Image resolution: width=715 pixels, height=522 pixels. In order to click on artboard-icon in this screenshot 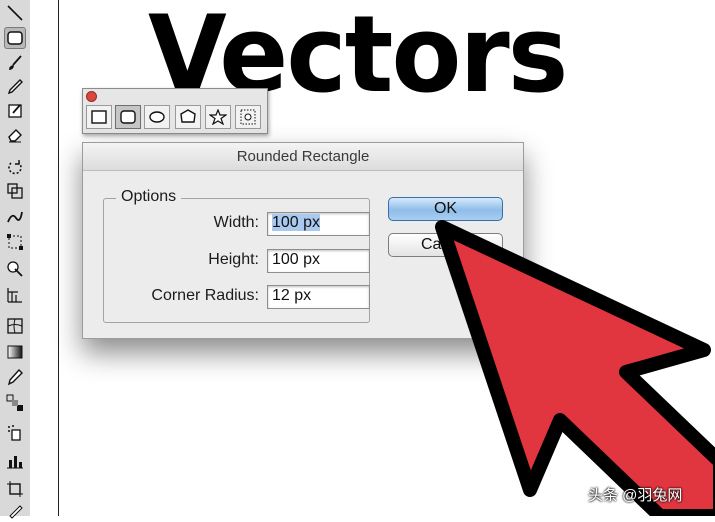, I will do `click(15, 489)`.